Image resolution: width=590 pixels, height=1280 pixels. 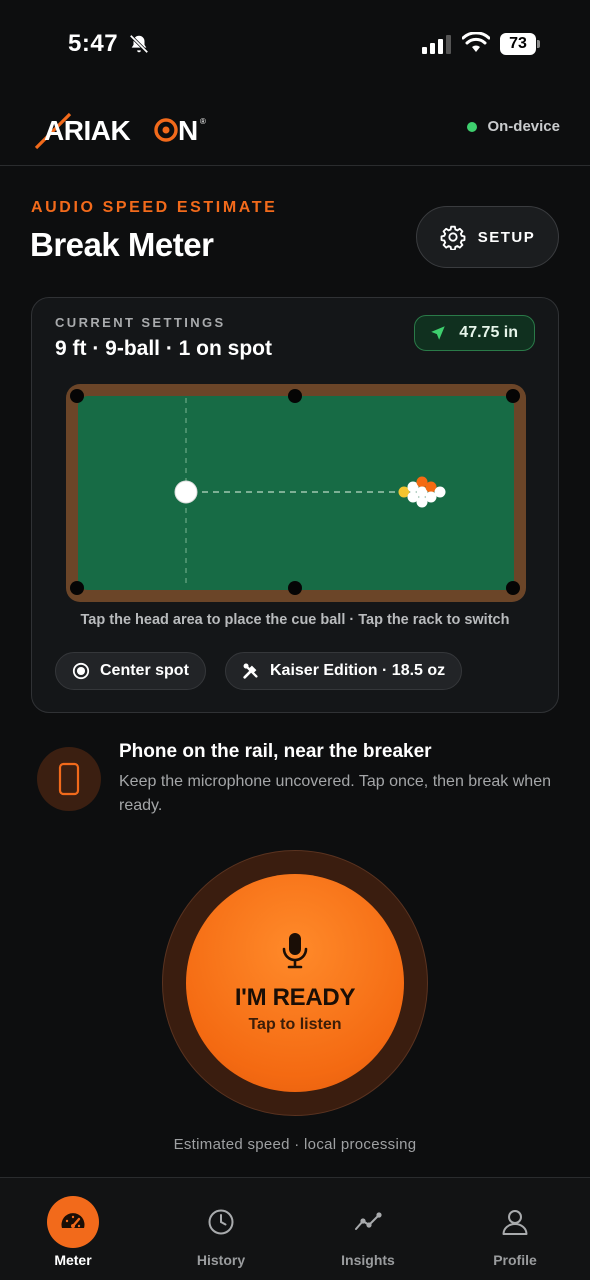 I want to click on speedometer-icon, so click(x=73, y=1220).